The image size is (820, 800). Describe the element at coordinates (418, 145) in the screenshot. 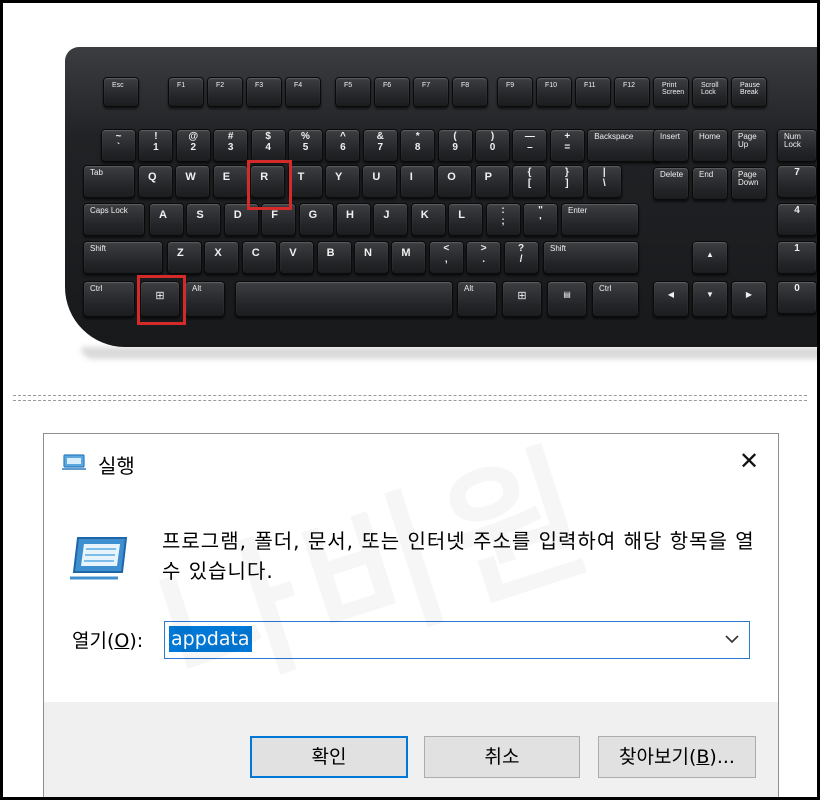

I see `key-8: * 8` at that location.